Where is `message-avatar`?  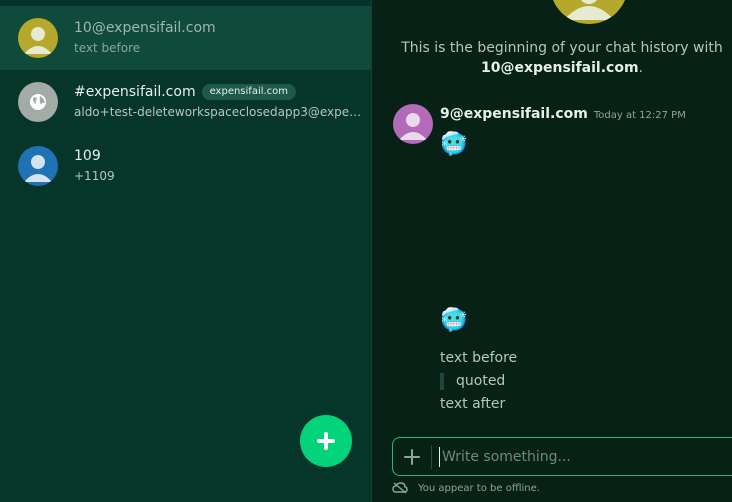
message-avatar is located at coordinates (413, 124).